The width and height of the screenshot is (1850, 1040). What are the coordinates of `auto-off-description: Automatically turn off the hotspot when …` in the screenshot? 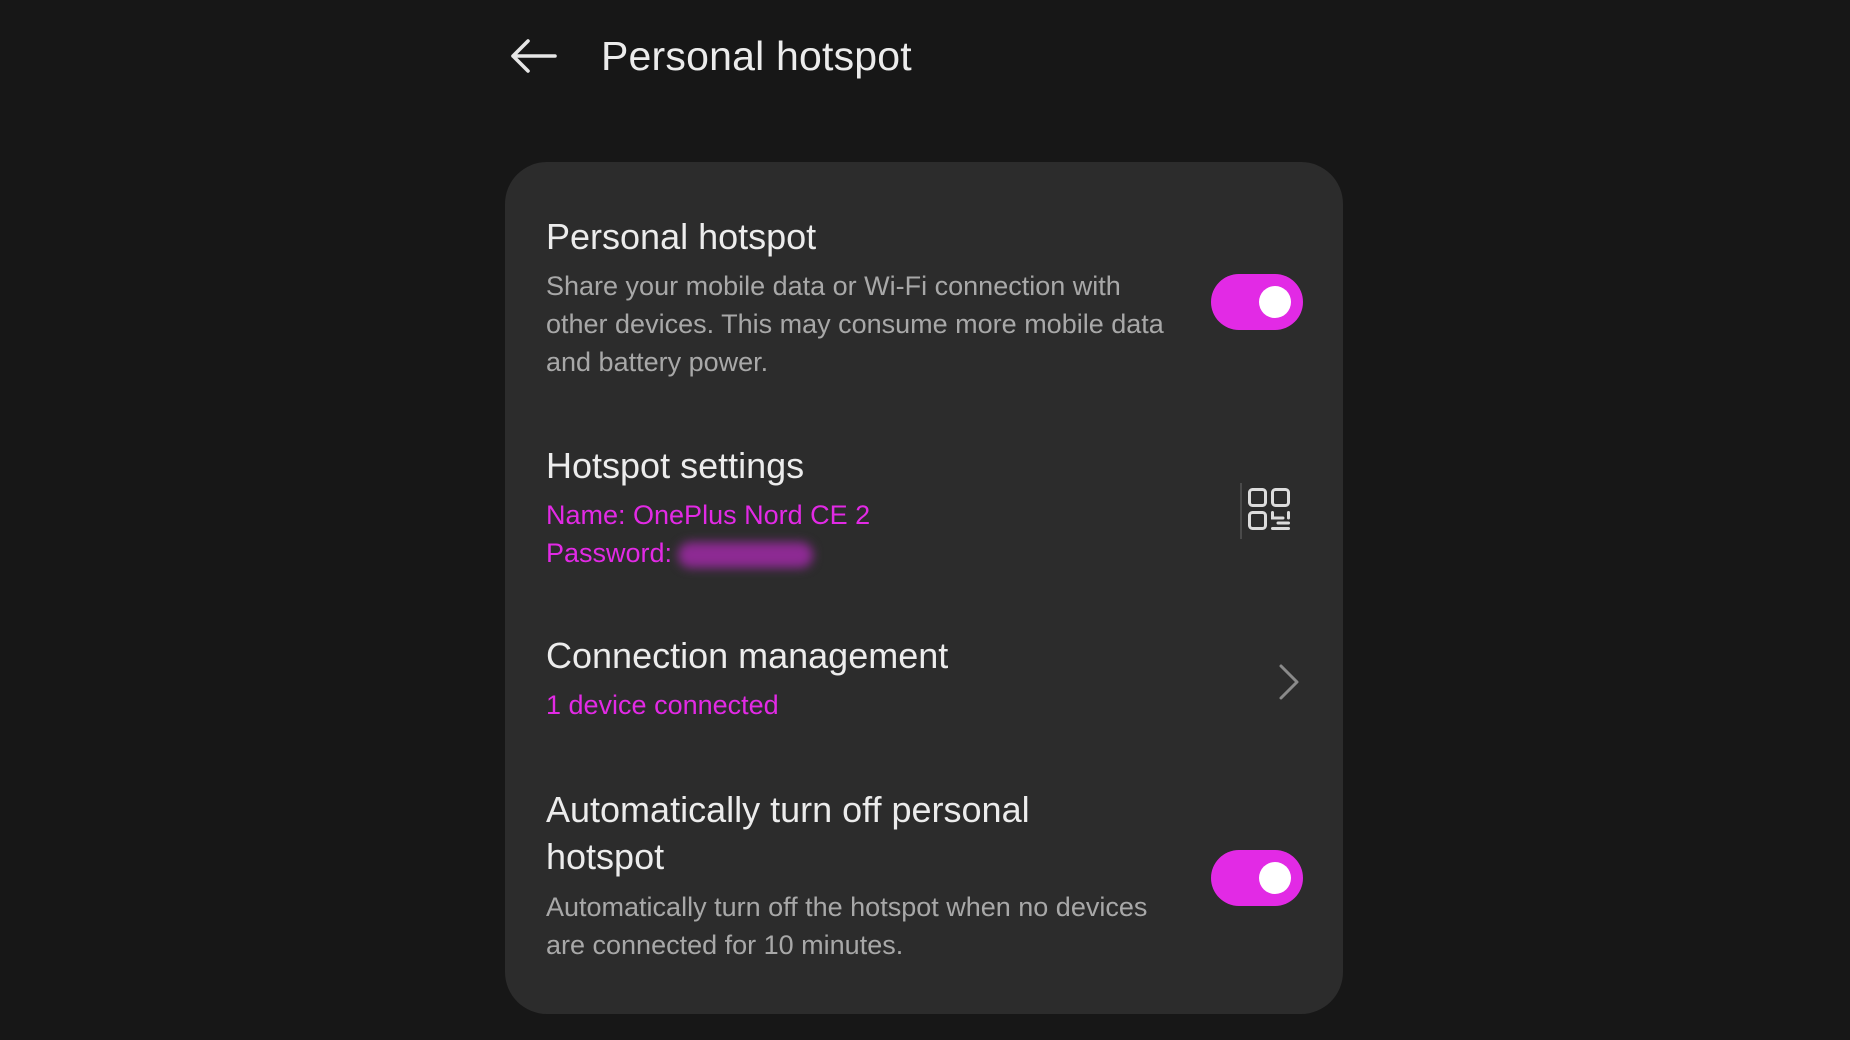 It's located at (847, 926).